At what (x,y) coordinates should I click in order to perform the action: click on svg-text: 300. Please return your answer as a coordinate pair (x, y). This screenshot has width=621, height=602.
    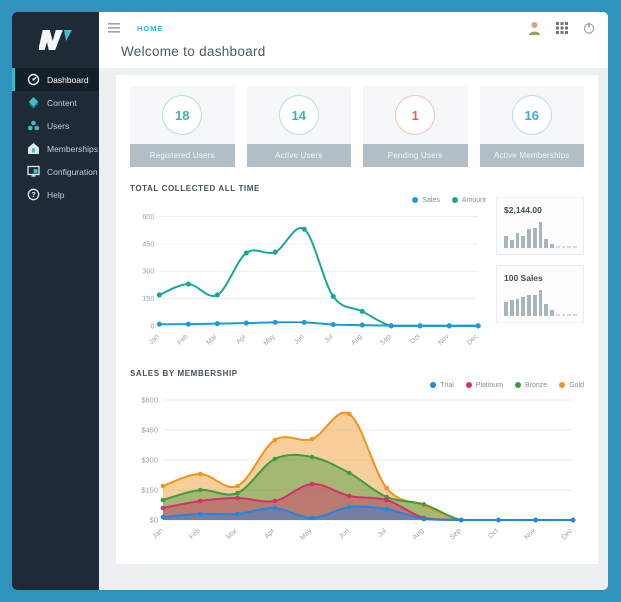
    Looking at the image, I should click on (148, 271).